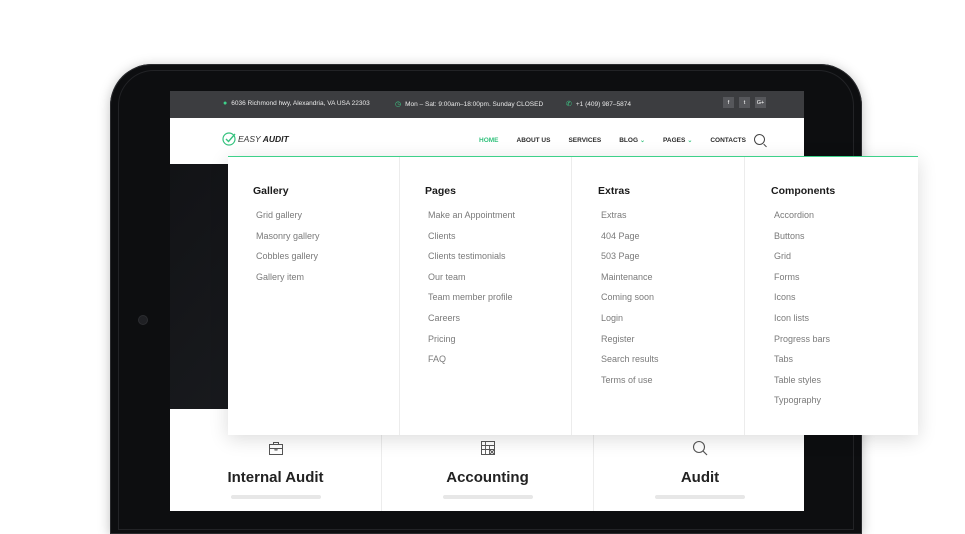  I want to click on menu-column-title: Extras, so click(614, 191).